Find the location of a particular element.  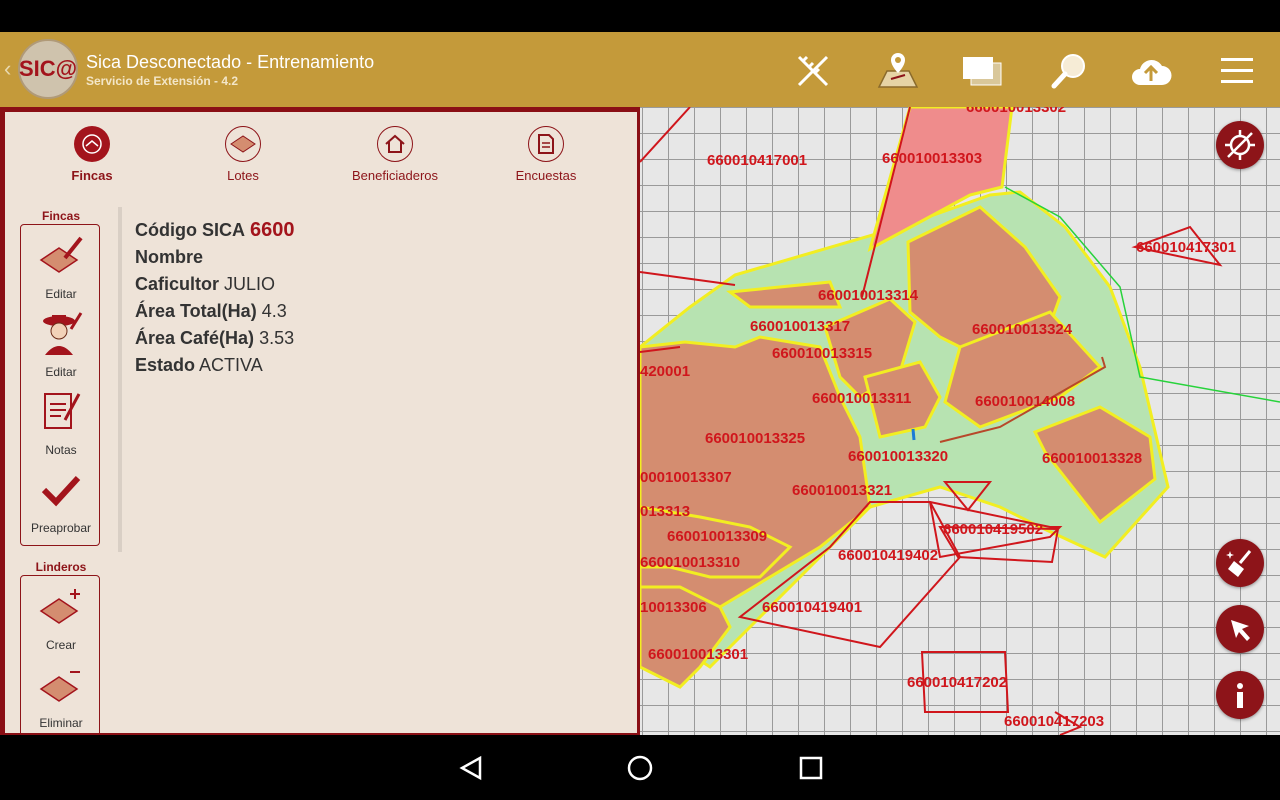

home-nav-icon is located at coordinates (640, 768).